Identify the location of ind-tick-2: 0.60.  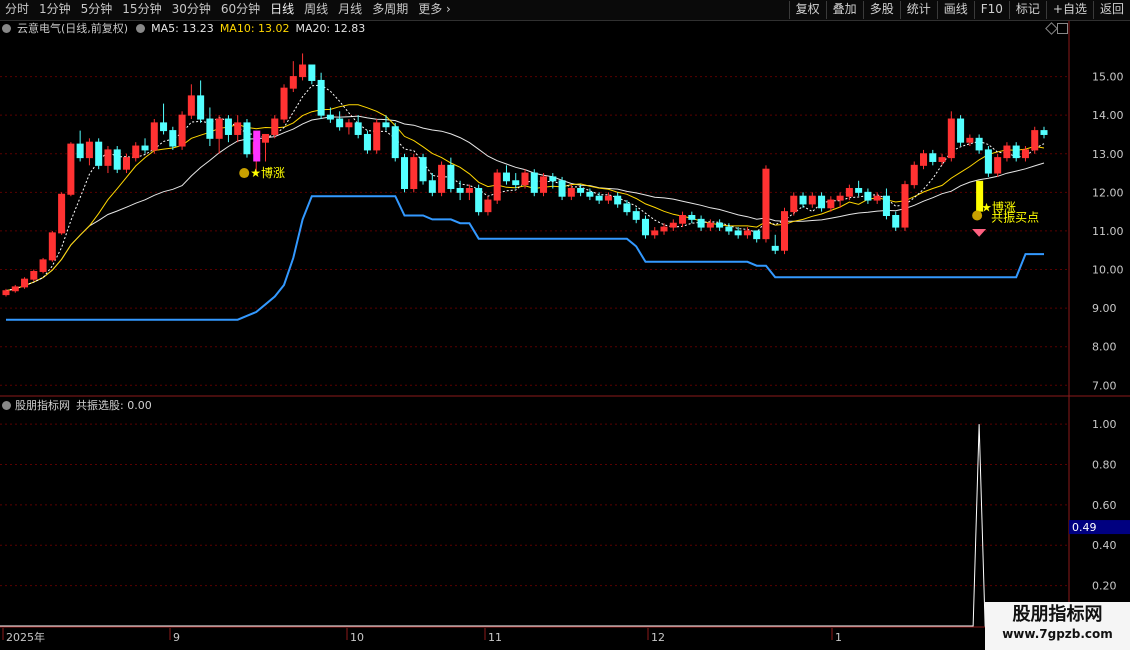
(1104, 505).